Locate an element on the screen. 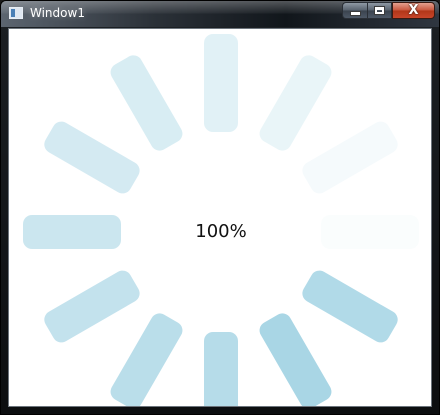  window-title: Window1 is located at coordinates (57, 13).